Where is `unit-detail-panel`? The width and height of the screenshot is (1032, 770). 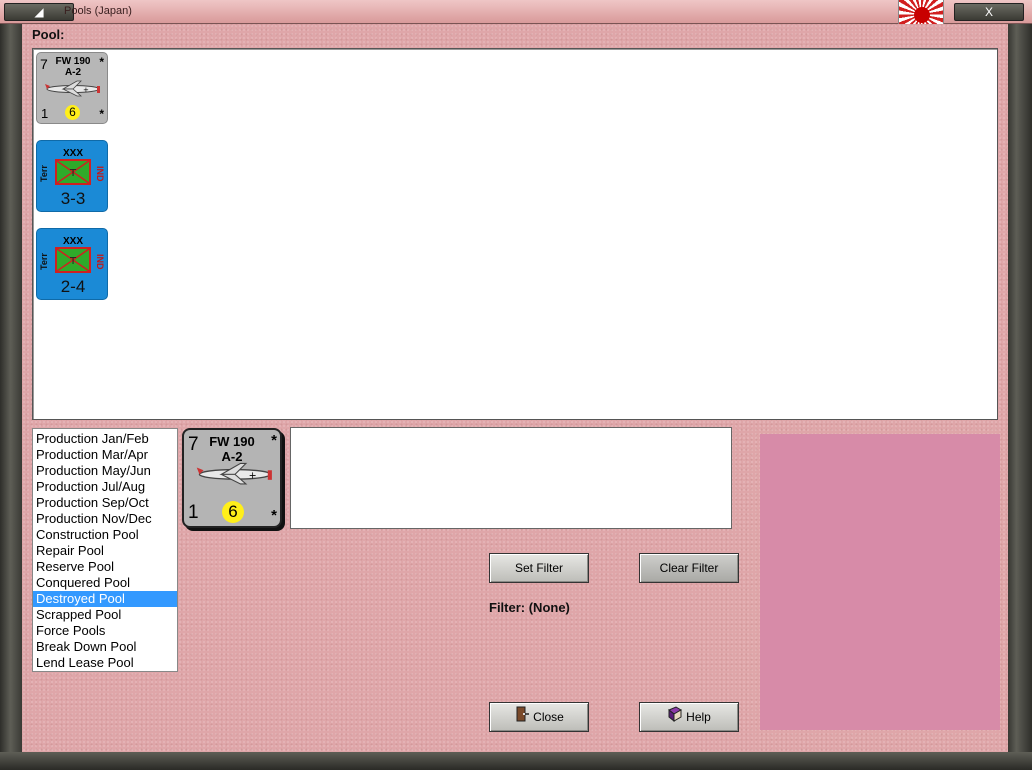
unit-detail-panel is located at coordinates (880, 582).